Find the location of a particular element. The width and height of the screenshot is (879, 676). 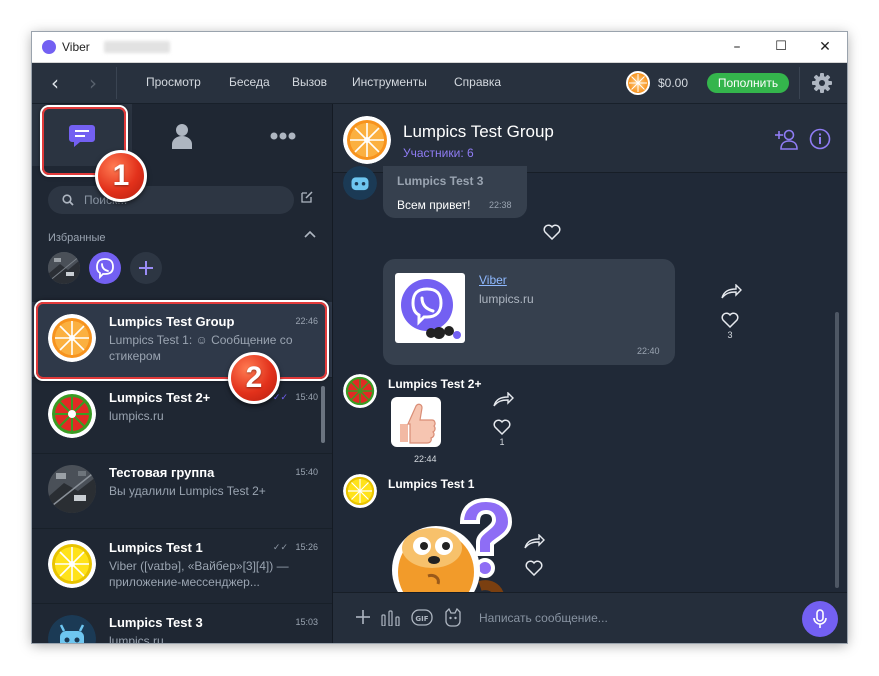

message-sender: Lumpics Test 2+ is located at coordinates (435, 384).